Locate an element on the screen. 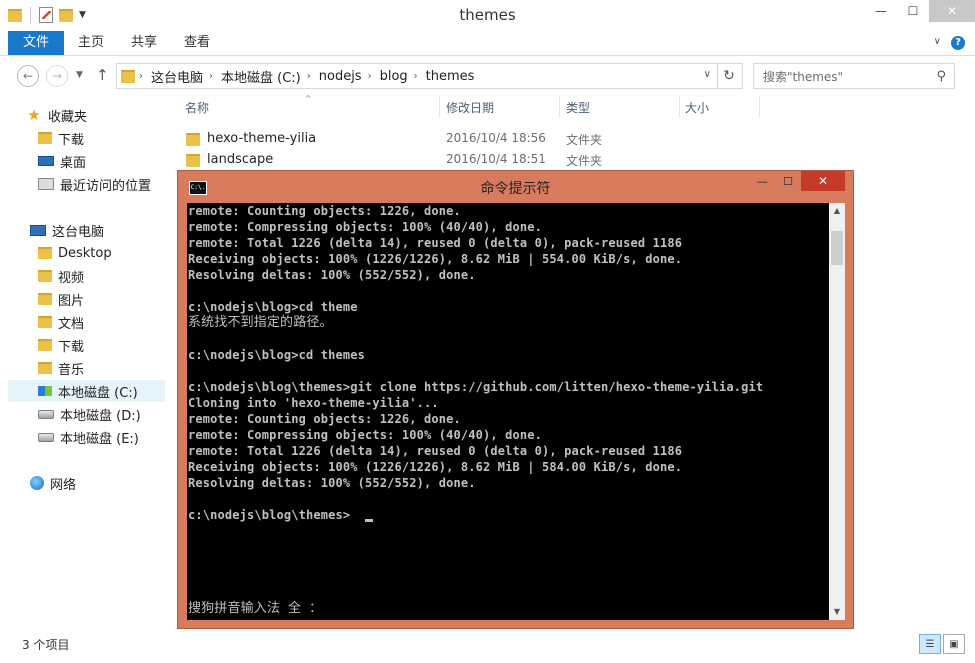  sidebar-item-music: 音乐 is located at coordinates (101, 368).